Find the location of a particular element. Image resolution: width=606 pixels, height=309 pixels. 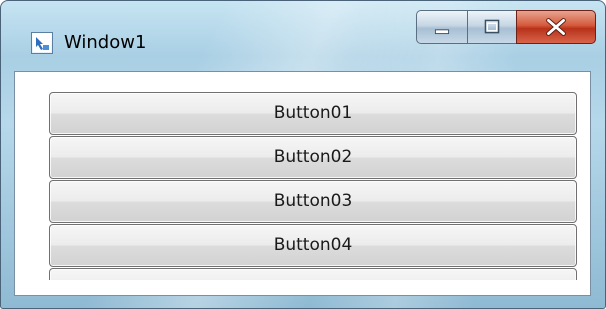

close-icon is located at coordinates (556, 27).